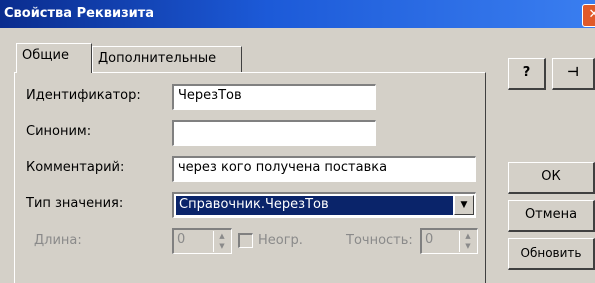 The image size is (595, 283). Describe the element at coordinates (429, 239) in the screenshot. I see `precision-value: 0` at that location.